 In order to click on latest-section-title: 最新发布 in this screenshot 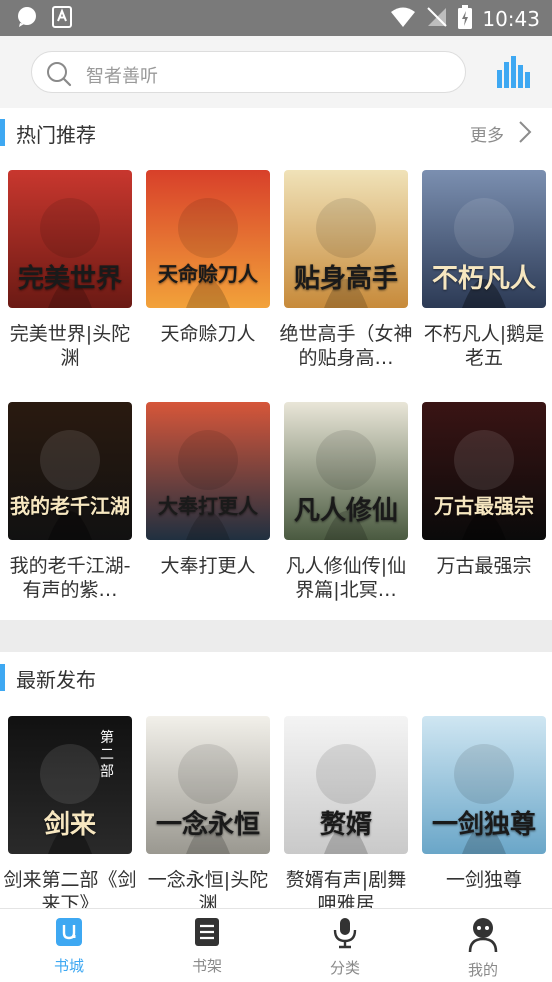, I will do `click(56, 680)`.